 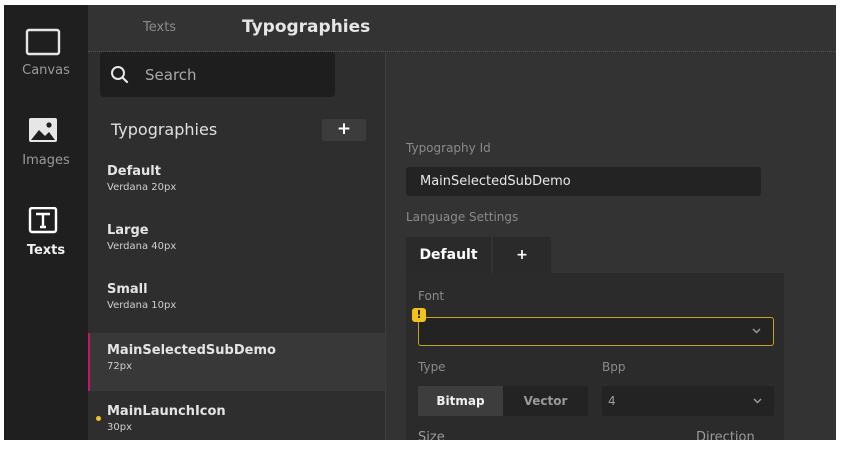 What do you see at coordinates (688, 401) in the screenshot?
I see `bpp-select: 4` at bounding box center [688, 401].